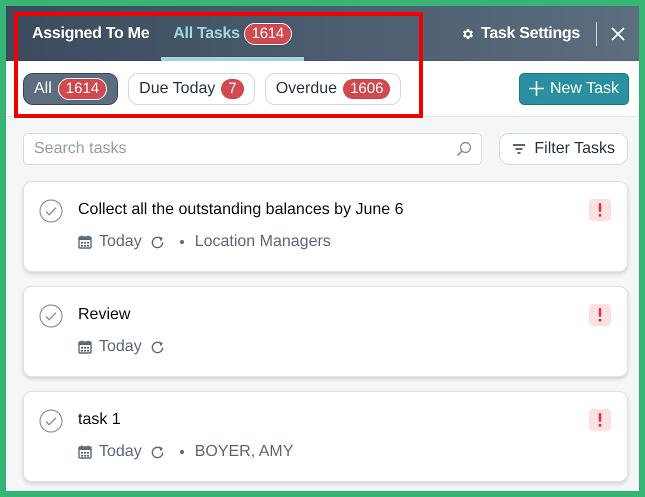  What do you see at coordinates (464, 149) in the screenshot?
I see `search-icon` at bounding box center [464, 149].